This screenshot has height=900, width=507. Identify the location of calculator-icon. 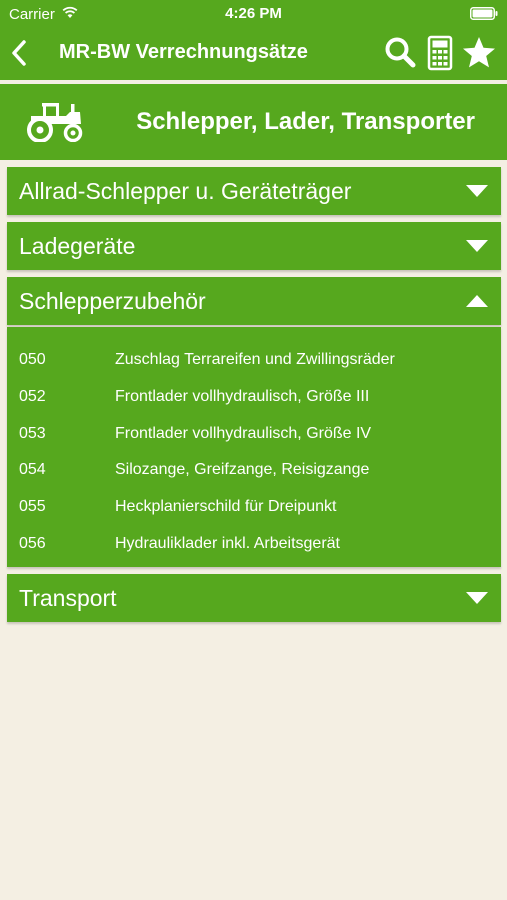
(440, 53).